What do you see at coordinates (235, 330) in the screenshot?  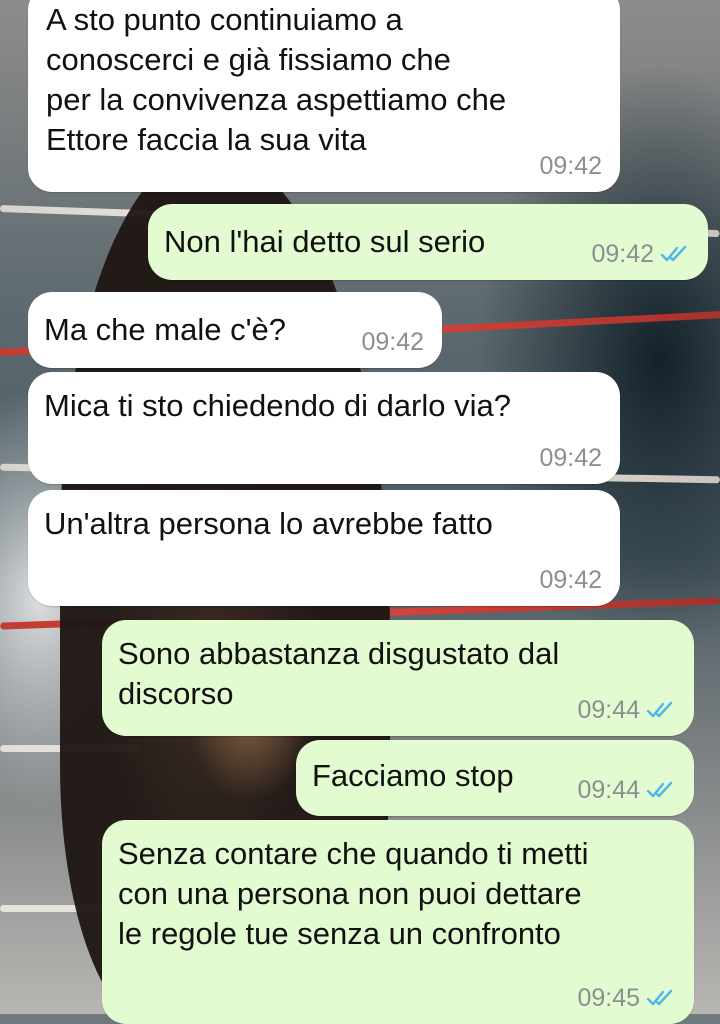 I see `incoming-message: Ma che male c'è? 09:42` at bounding box center [235, 330].